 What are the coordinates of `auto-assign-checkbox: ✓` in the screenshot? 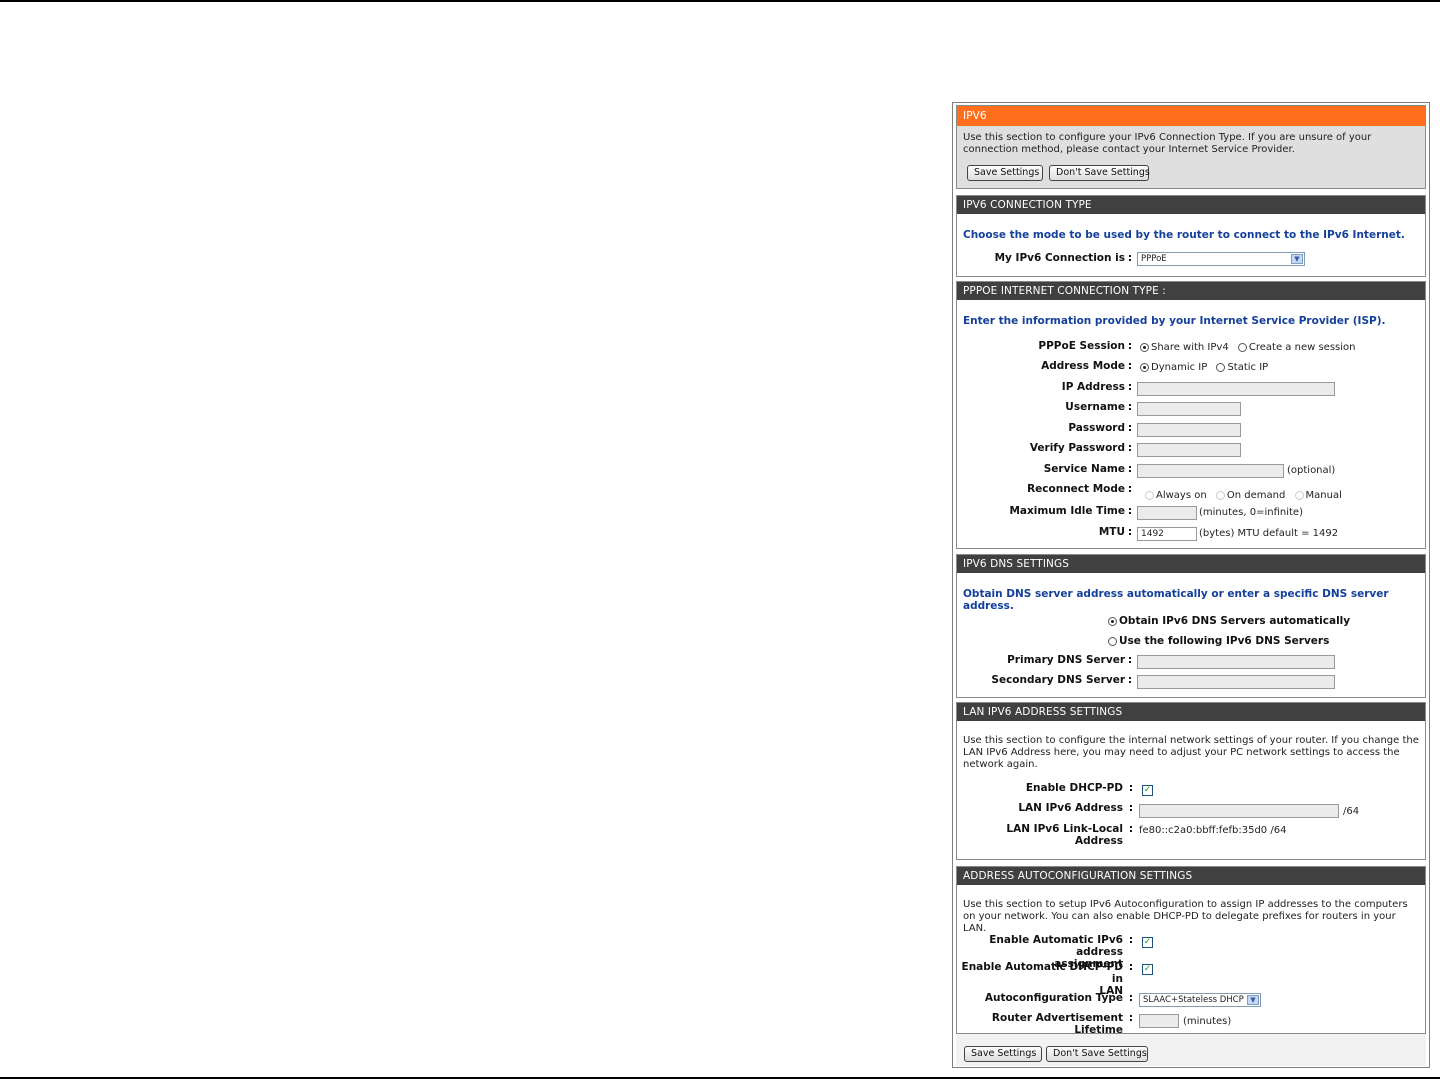 It's located at (1147, 942).